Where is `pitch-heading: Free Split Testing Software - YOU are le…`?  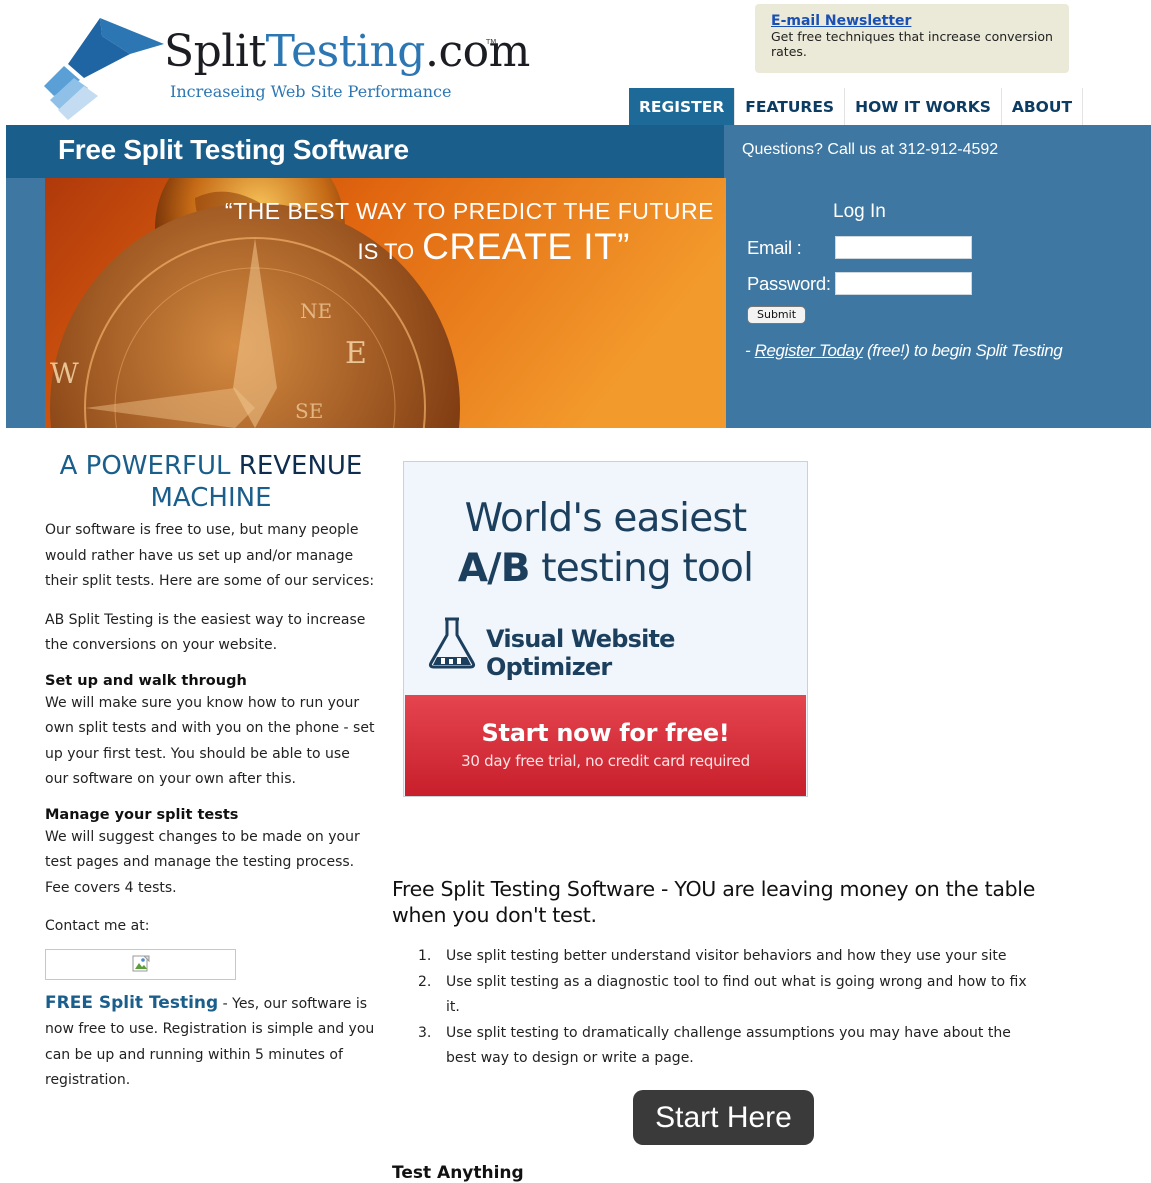 pitch-heading: Free Split Testing Software - YOU are le… is located at coordinates (714, 902).